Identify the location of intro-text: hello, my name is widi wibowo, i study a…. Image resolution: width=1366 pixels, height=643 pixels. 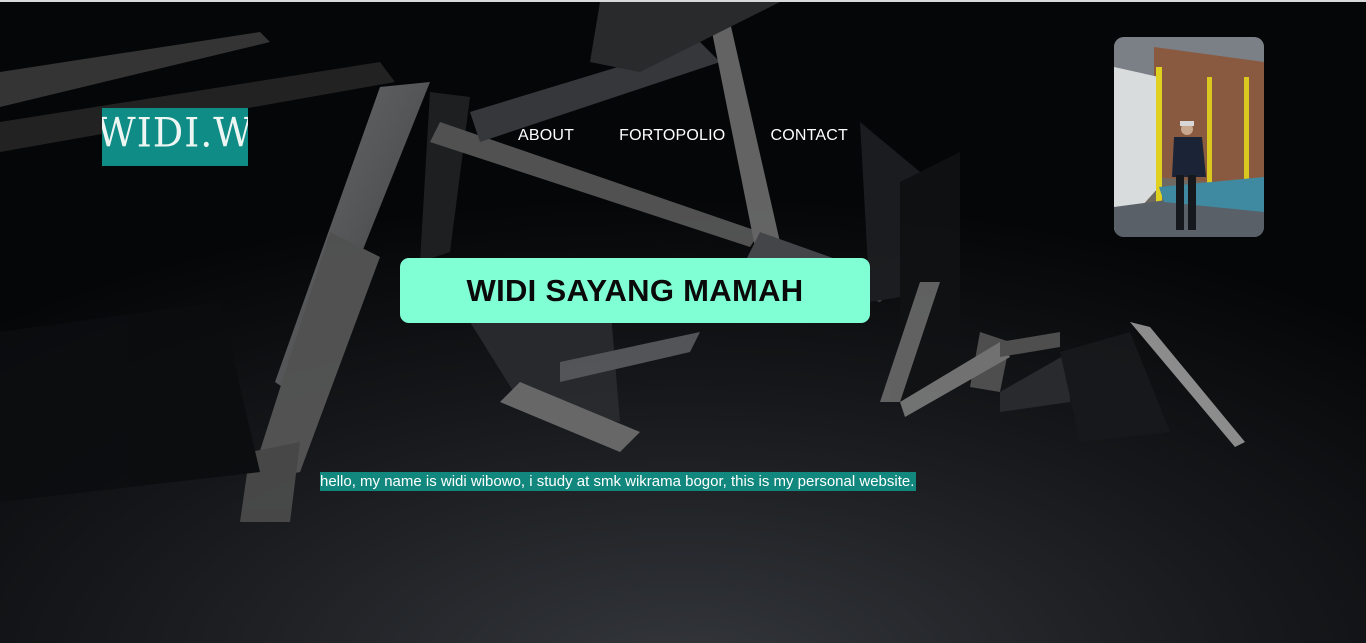
(618, 481).